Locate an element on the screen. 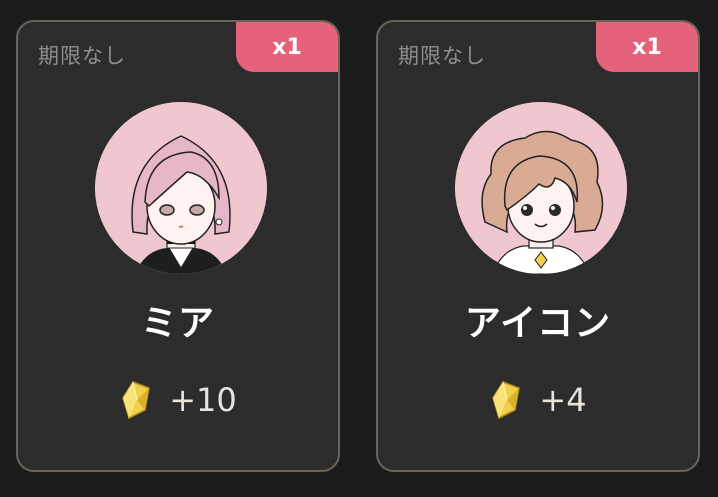 The height and width of the screenshot is (497, 718). reward-value: +4 is located at coordinates (563, 400).